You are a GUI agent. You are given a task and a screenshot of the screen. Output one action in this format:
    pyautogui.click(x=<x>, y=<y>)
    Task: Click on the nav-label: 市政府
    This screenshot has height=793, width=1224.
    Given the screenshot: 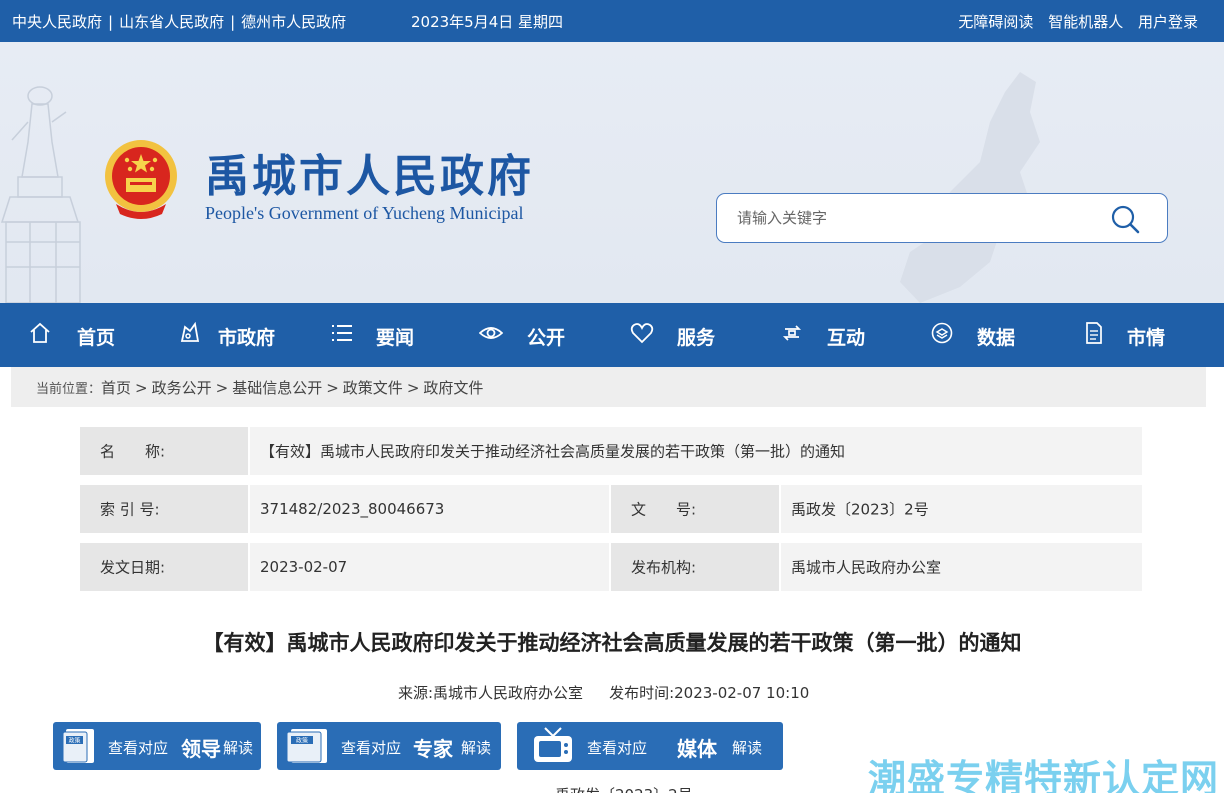 What is the action you would take?
    pyautogui.click(x=247, y=338)
    